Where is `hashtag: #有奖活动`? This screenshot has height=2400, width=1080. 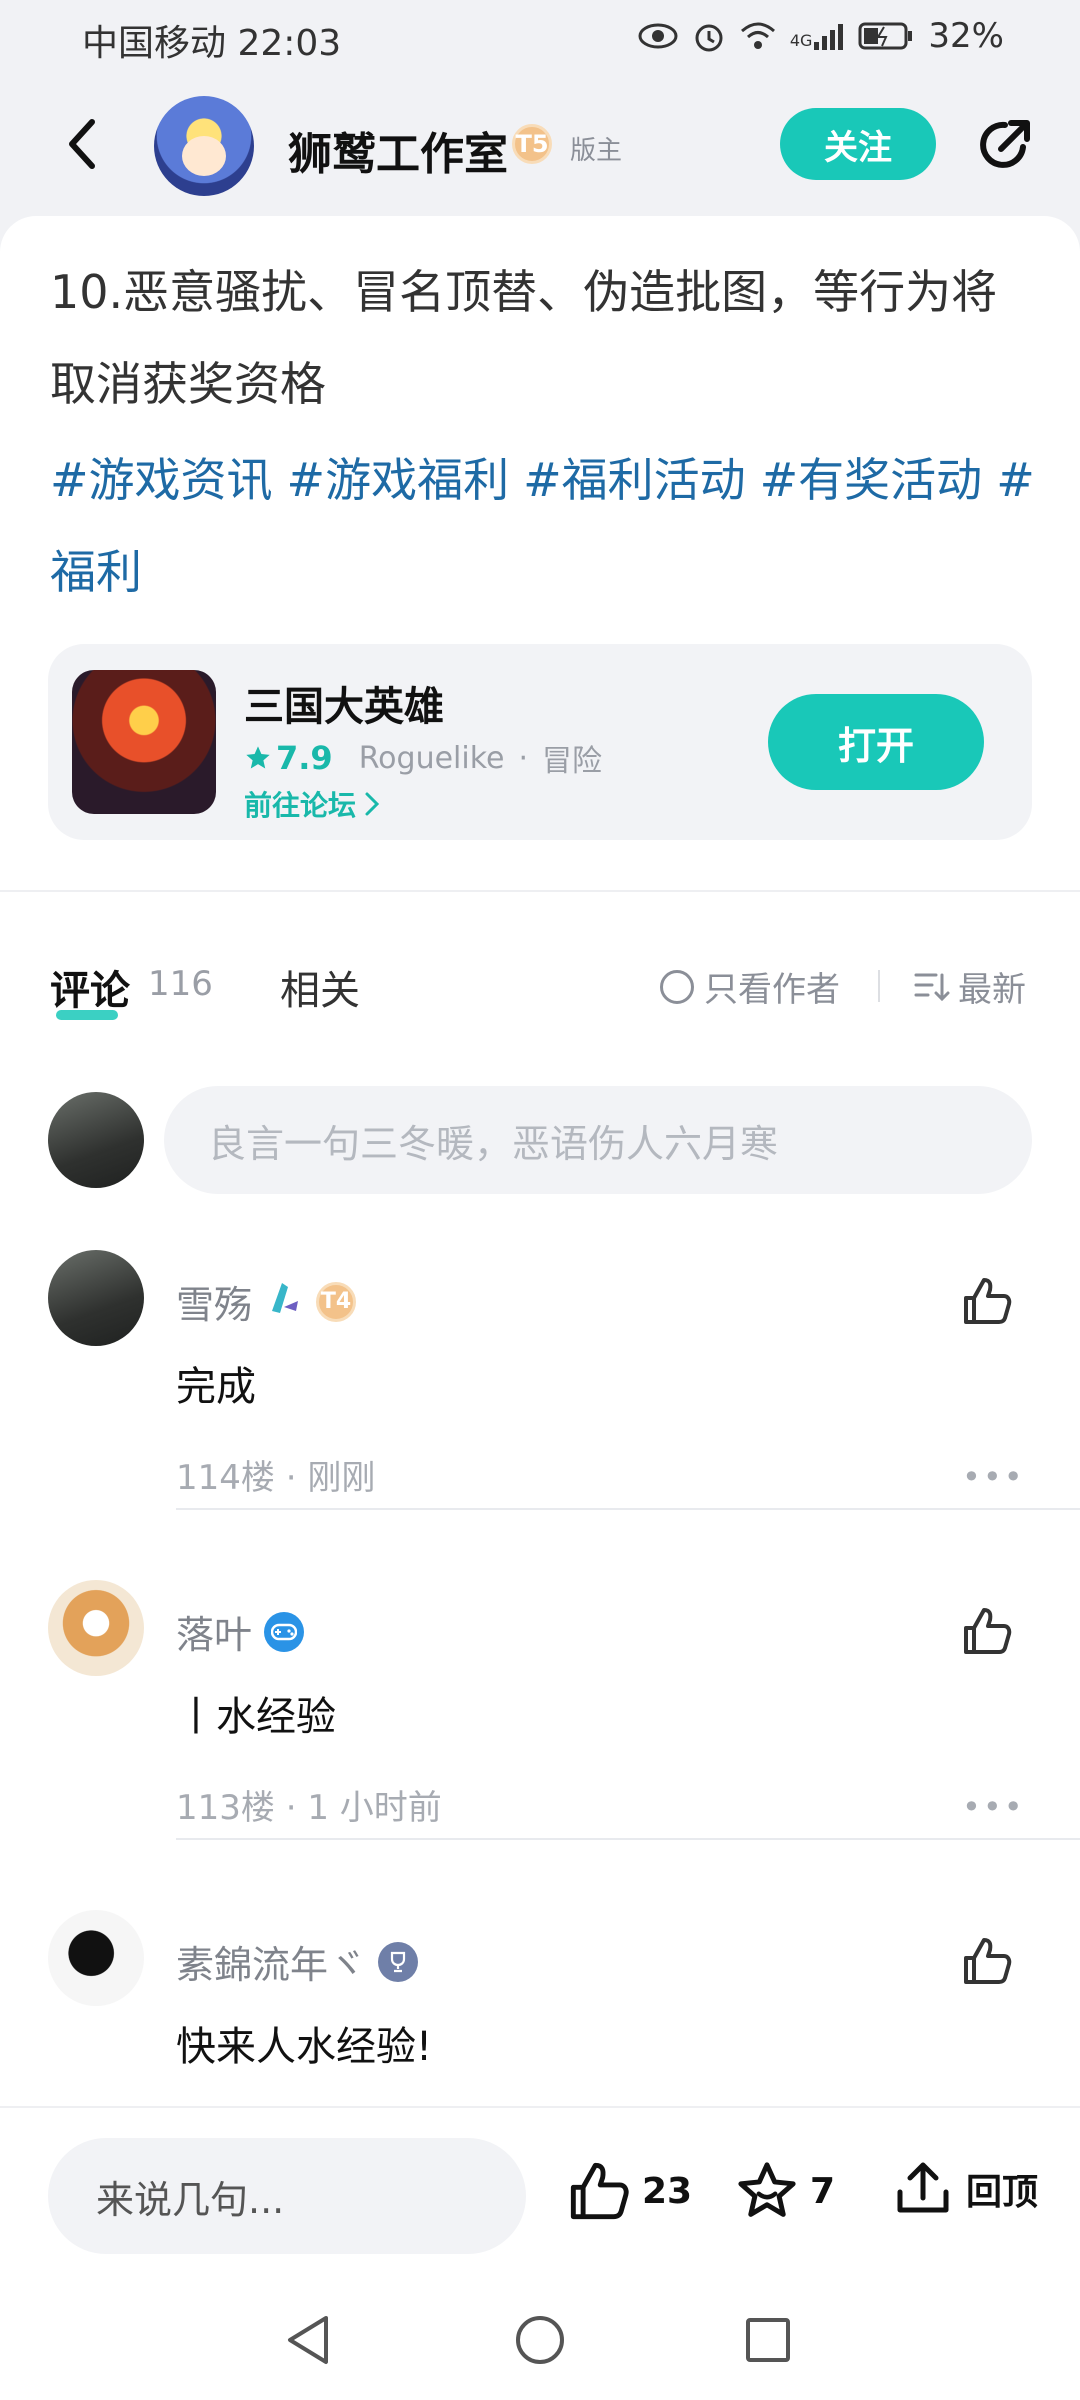
hashtag: #有奖活动 is located at coordinates (871, 480).